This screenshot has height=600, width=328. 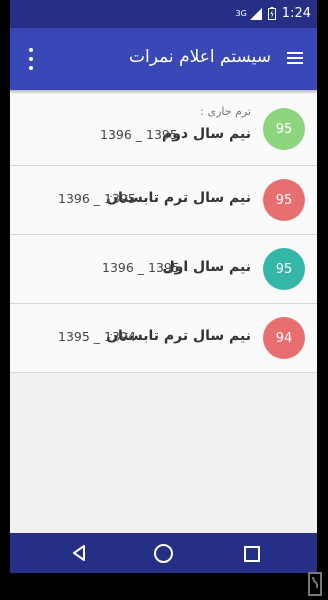 I want to click on current-term-label: ترم جاری :, so click(x=225, y=111).